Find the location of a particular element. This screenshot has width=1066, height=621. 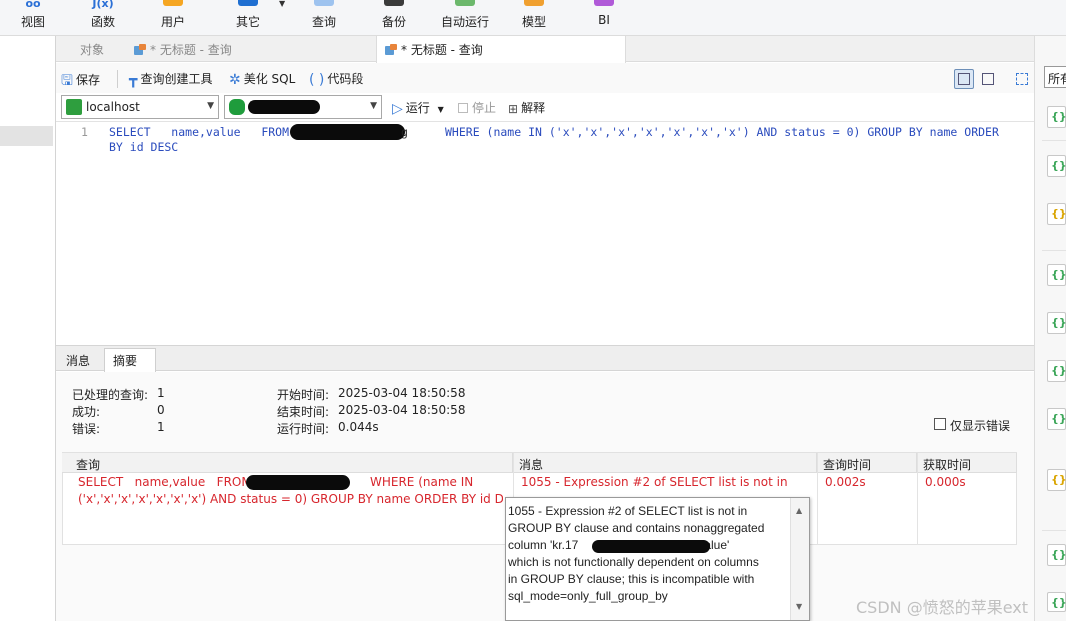

tab-untitled-query-2: * 无标题 - 查询 is located at coordinates (501, 49).